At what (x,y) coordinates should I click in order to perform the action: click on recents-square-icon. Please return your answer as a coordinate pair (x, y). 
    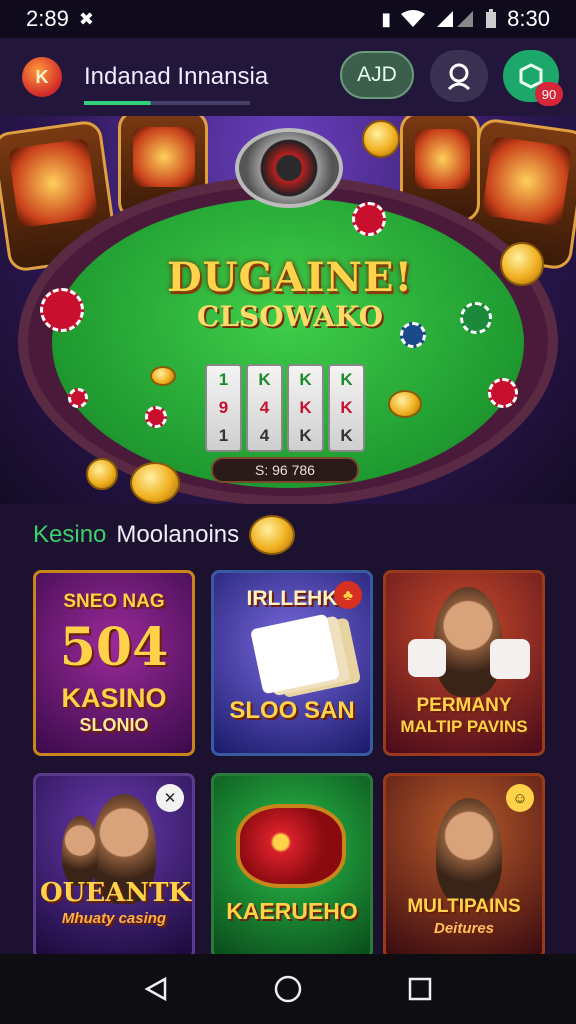
    Looking at the image, I should click on (420, 989).